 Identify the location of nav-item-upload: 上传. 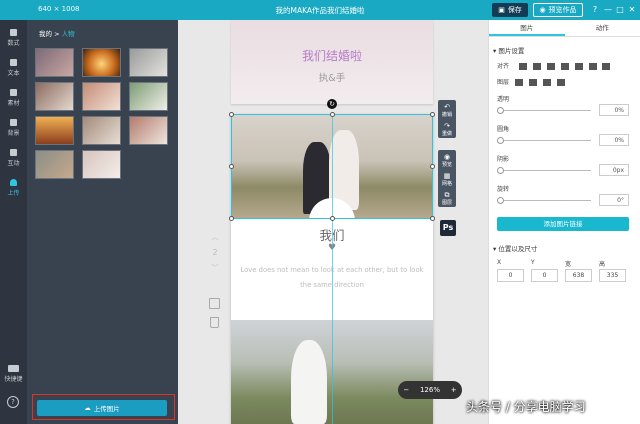
(13, 189).